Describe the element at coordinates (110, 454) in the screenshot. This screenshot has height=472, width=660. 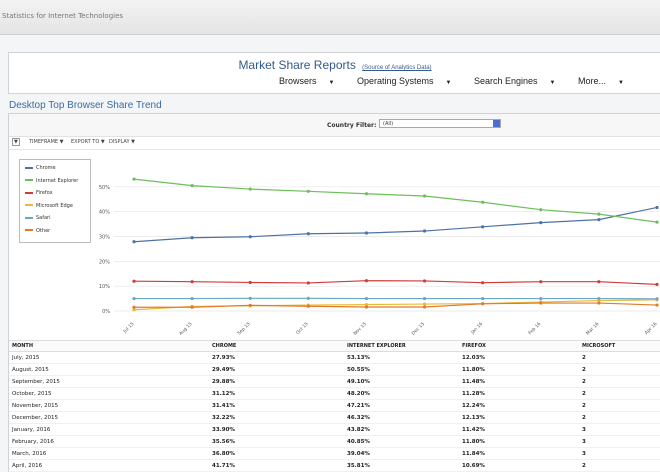
I see `cell-month: March, 2016` at that location.